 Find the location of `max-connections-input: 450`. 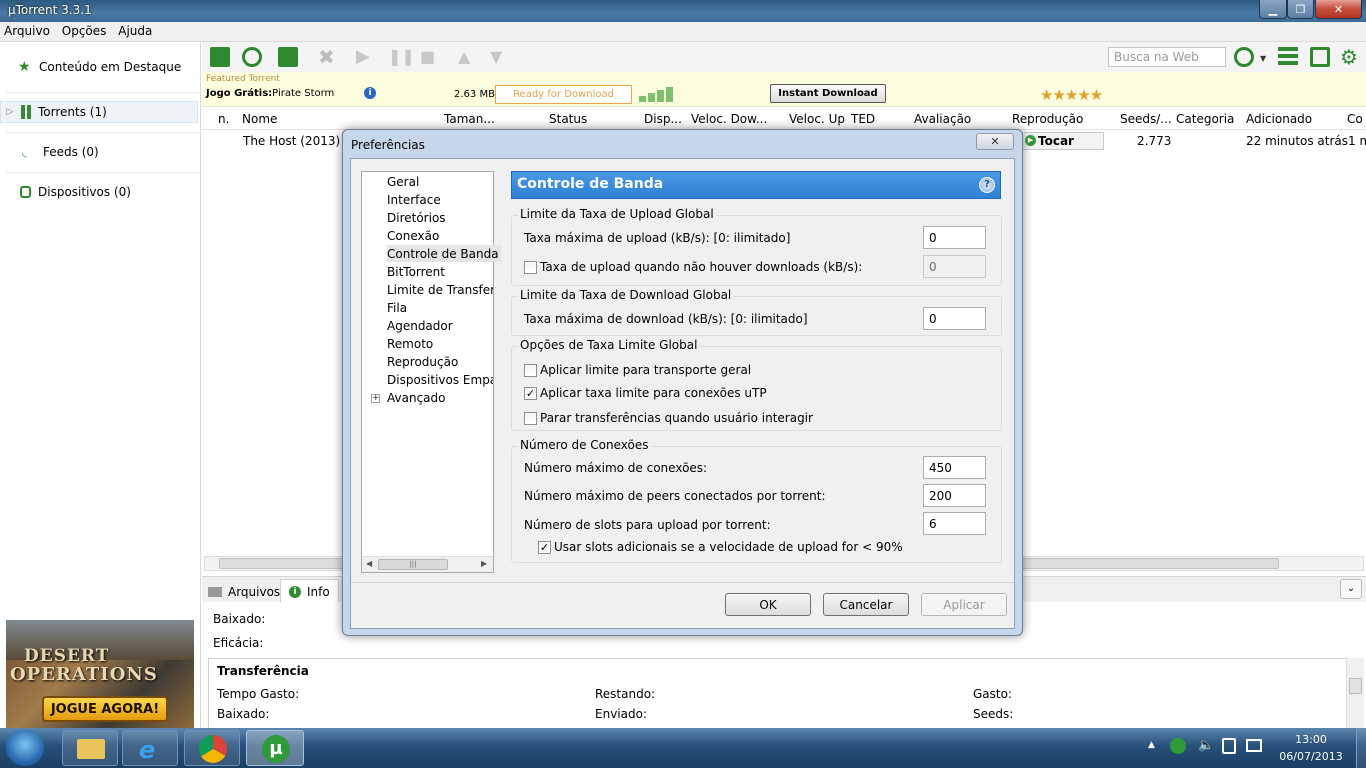

max-connections-input: 450 is located at coordinates (954, 467).